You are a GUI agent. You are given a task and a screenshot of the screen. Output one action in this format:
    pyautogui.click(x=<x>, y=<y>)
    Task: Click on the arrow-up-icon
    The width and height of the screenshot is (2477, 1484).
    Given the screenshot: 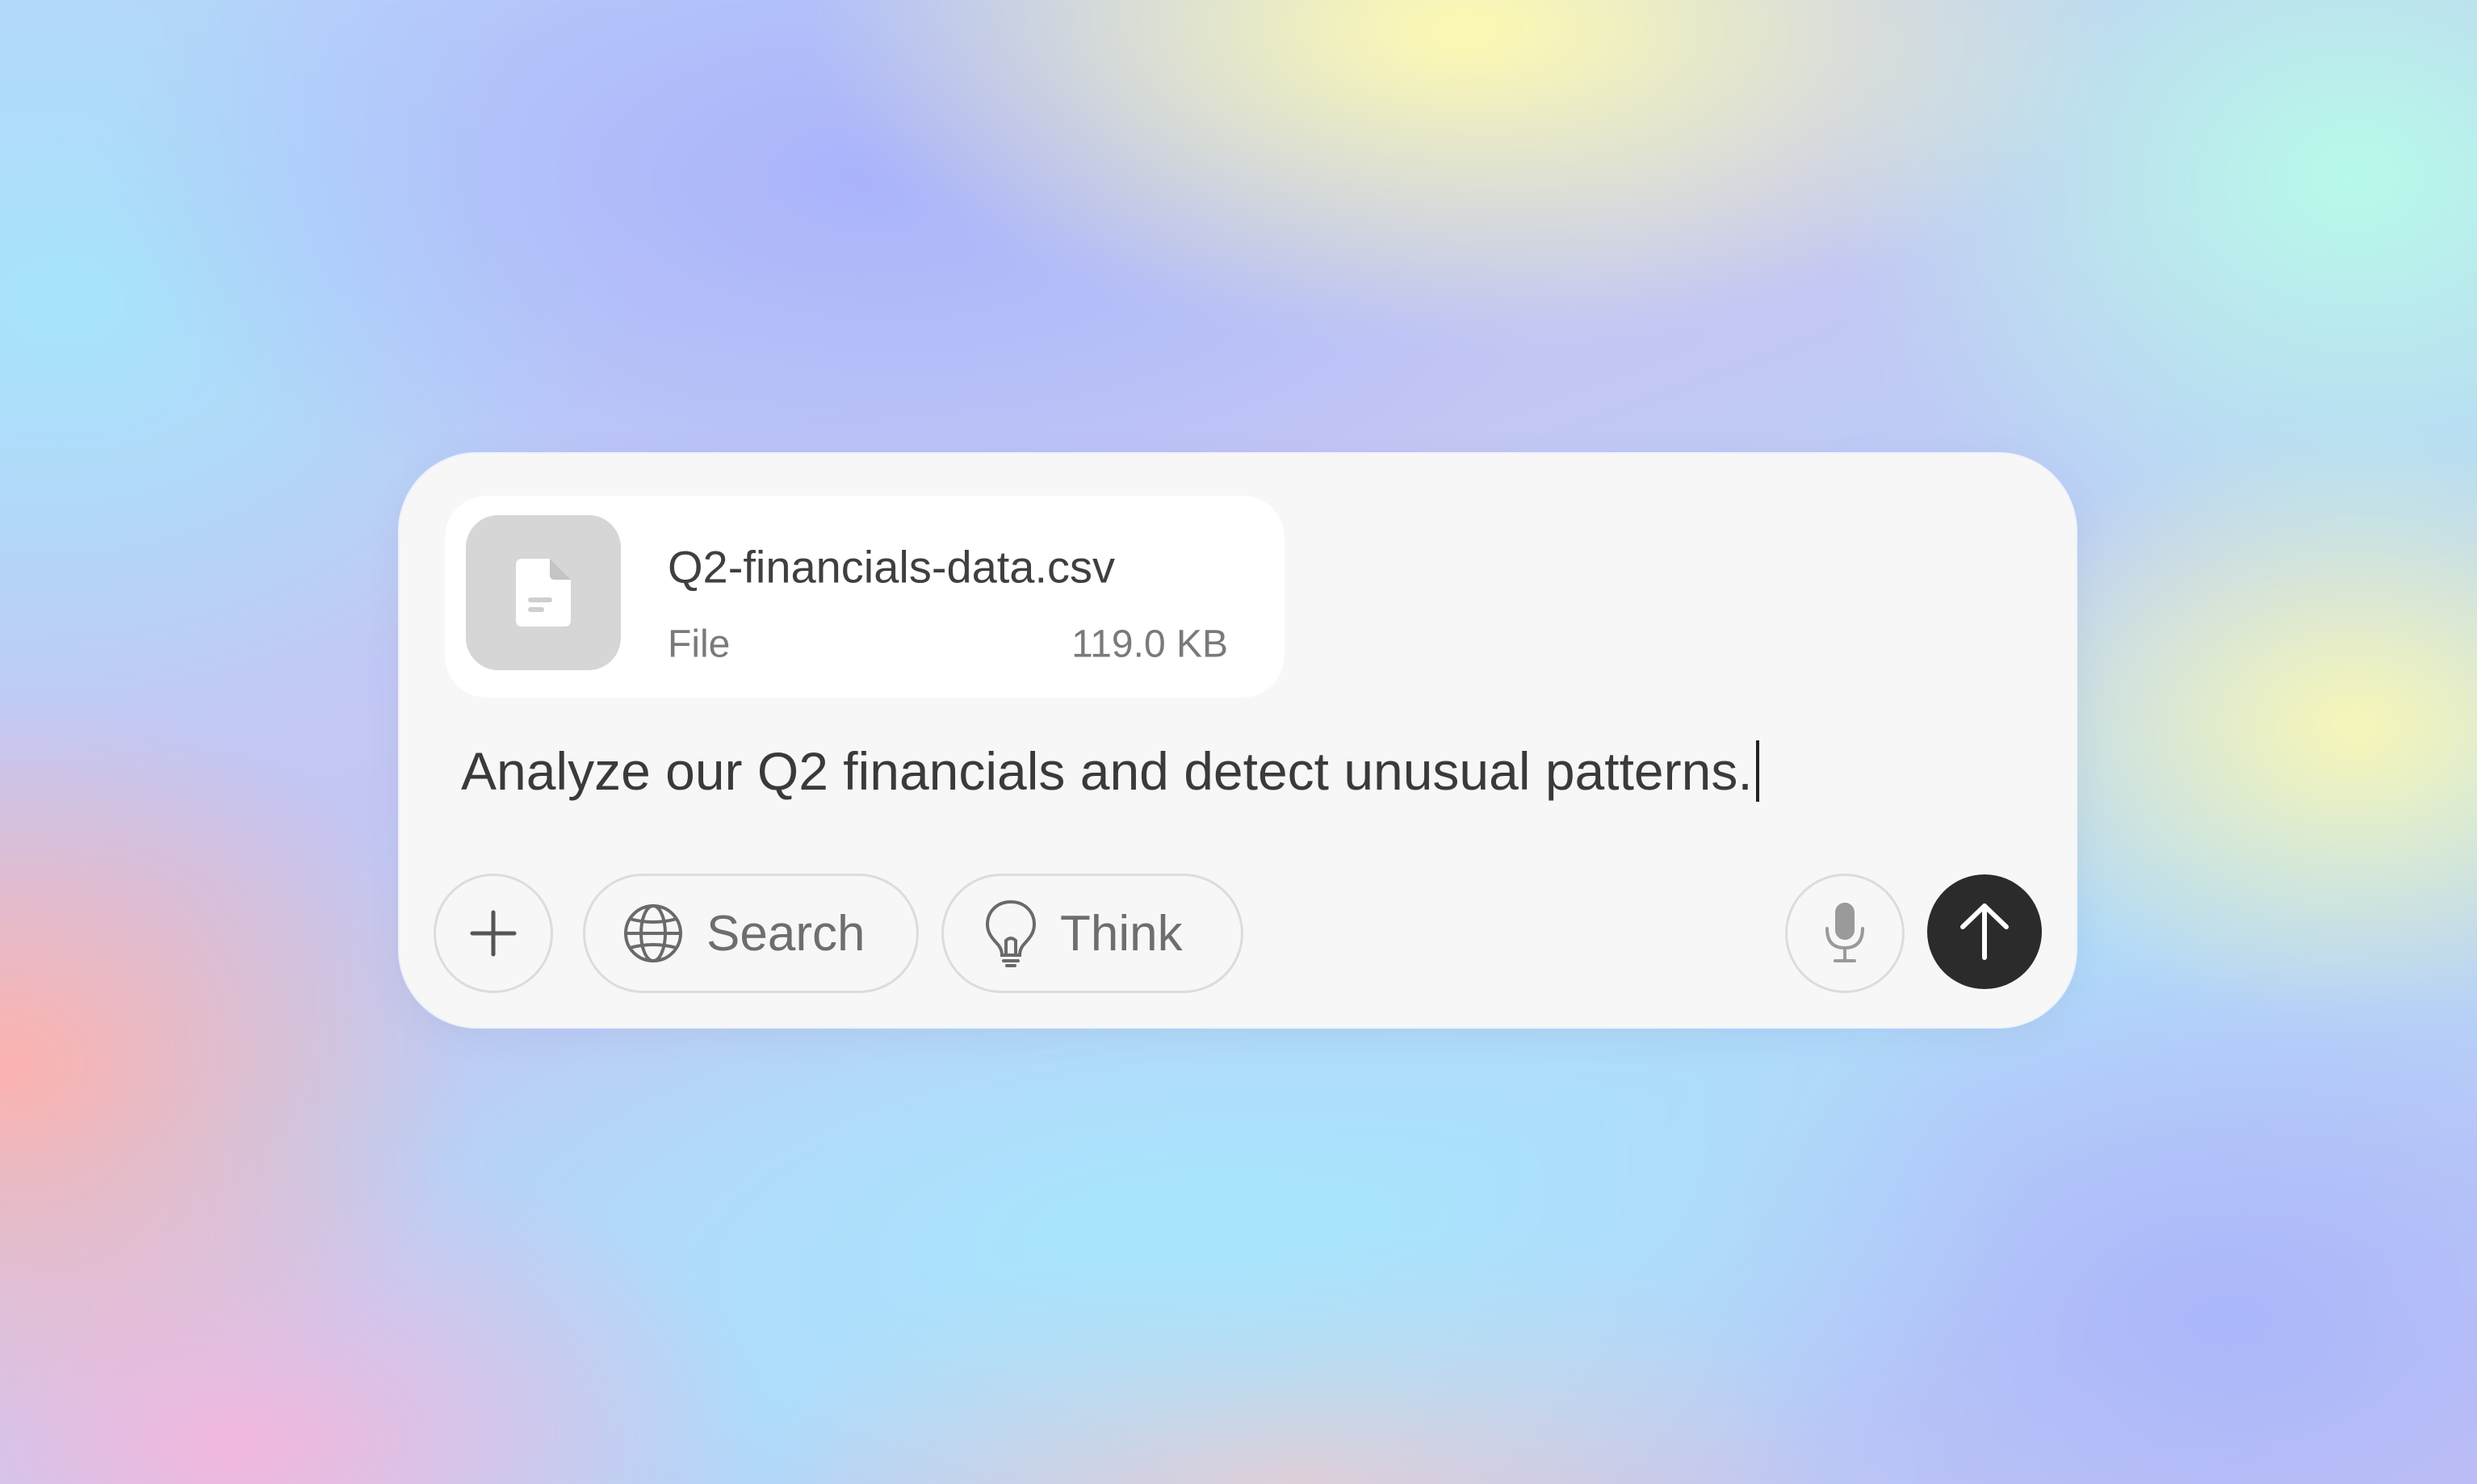 What is the action you would take?
    pyautogui.click(x=1984, y=931)
    